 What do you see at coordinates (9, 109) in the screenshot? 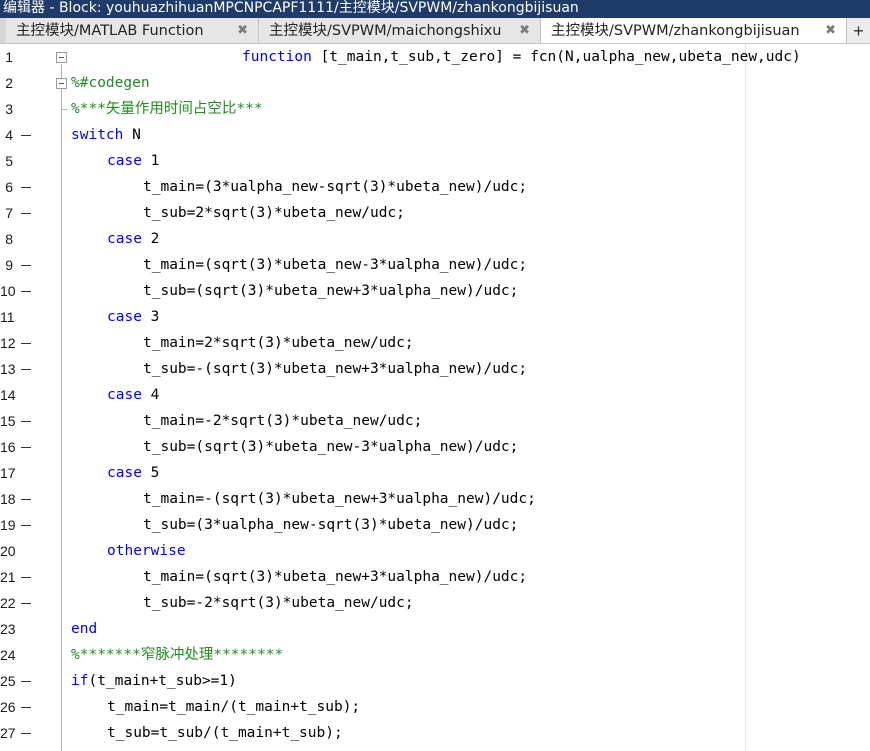
I see `line-number: 3` at bounding box center [9, 109].